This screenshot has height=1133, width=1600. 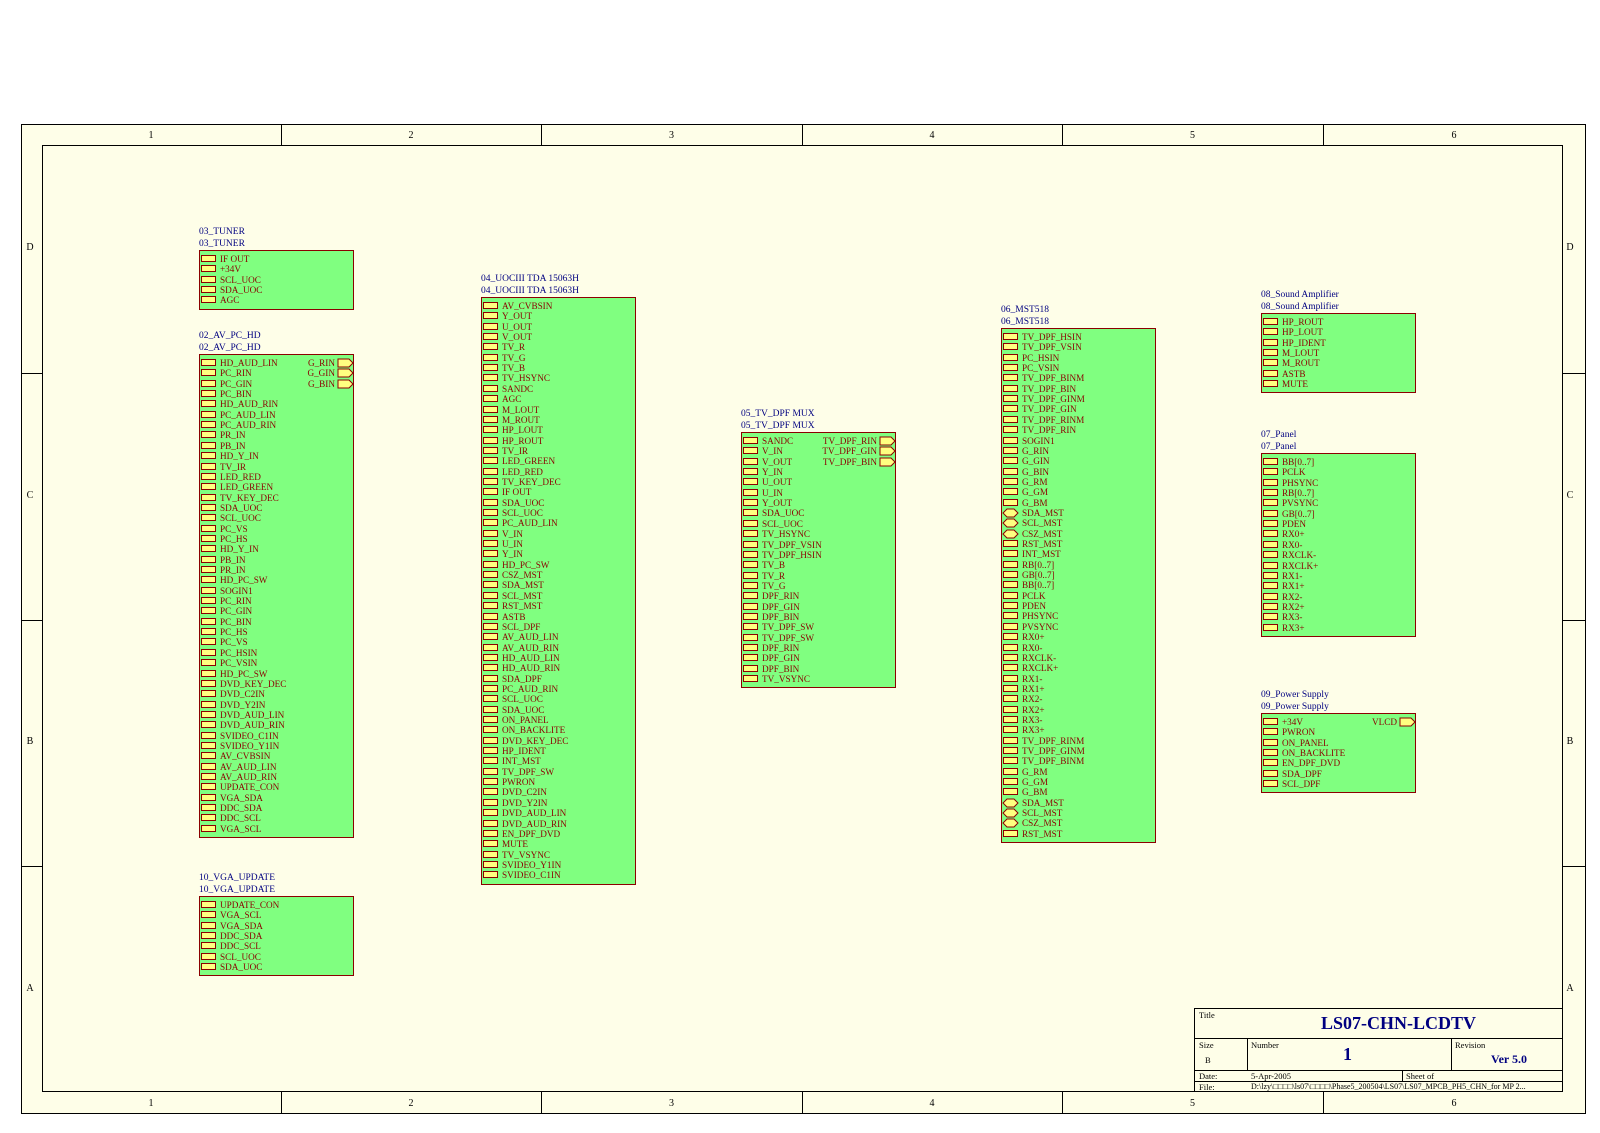 What do you see at coordinates (558, 730) in the screenshot?
I see `sheet-entry: ON_BACKLITE` at bounding box center [558, 730].